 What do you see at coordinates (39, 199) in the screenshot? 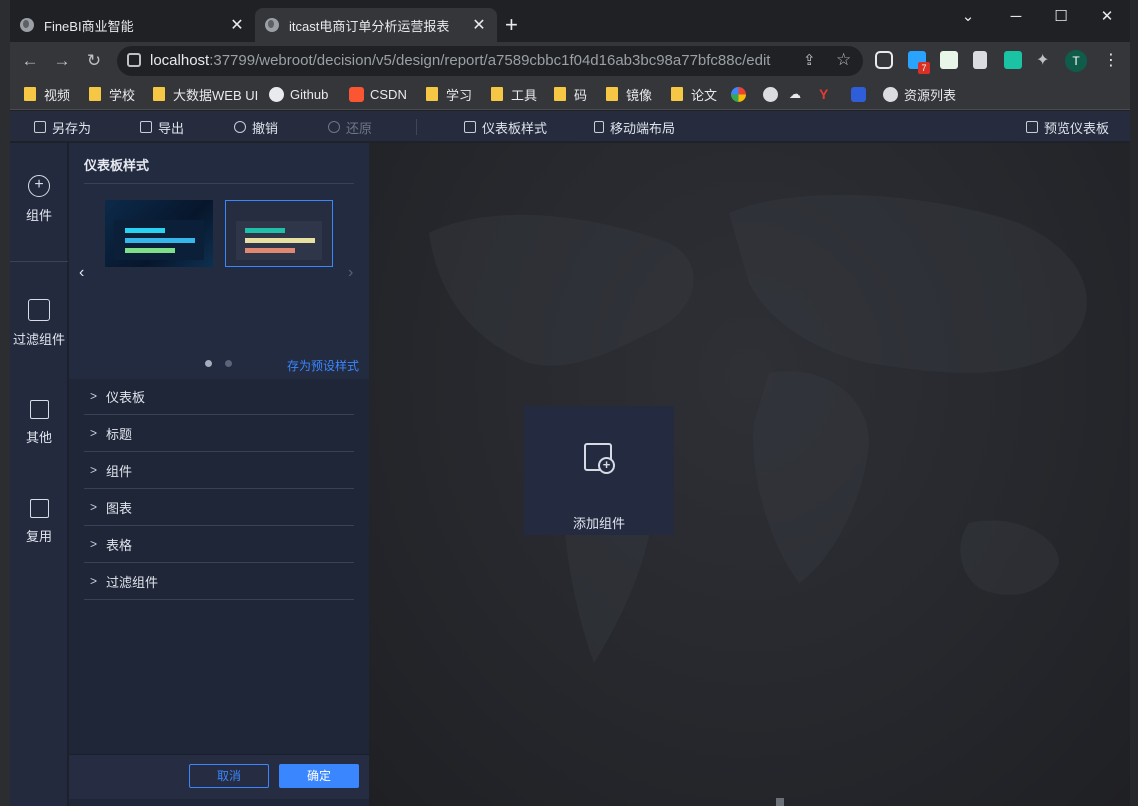
I see `rail-item-component: + 组件` at bounding box center [39, 199].